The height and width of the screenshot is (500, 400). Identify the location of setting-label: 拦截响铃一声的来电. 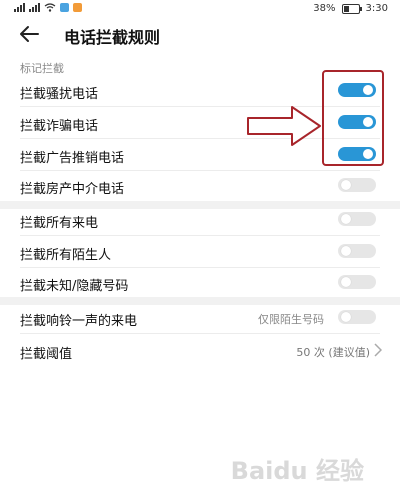
(79, 321).